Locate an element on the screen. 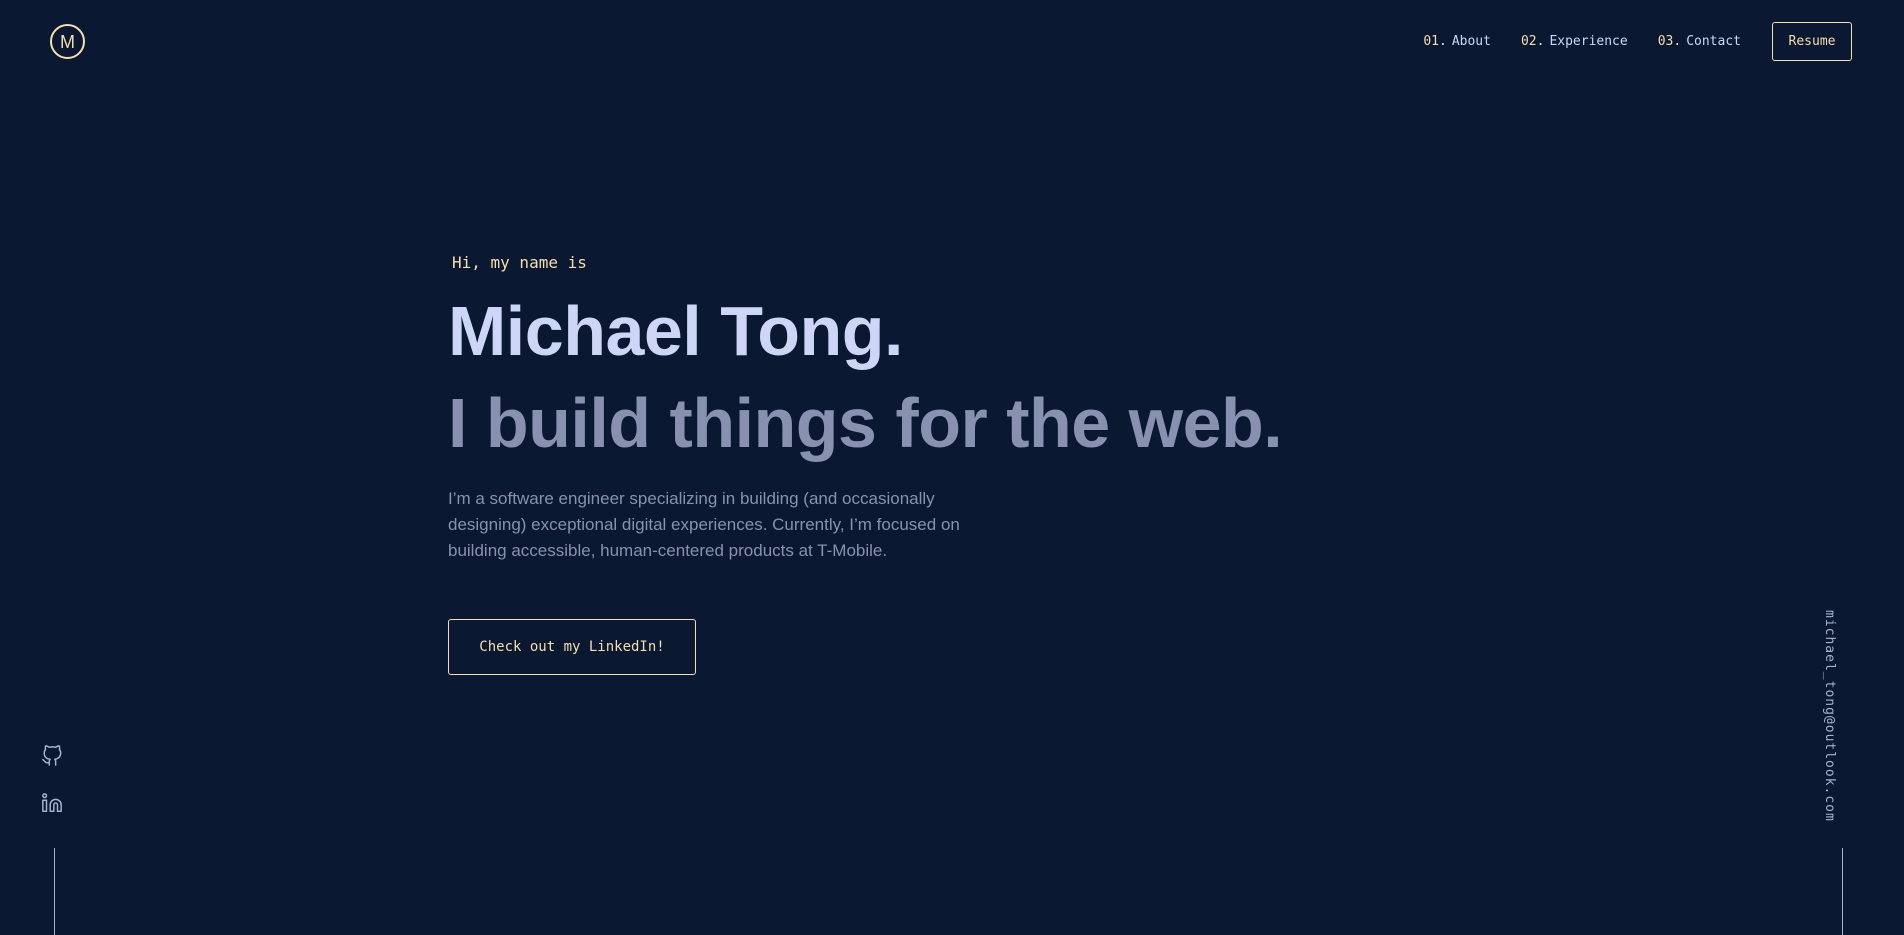  nav-item-number: 02. is located at coordinates (1532, 41).